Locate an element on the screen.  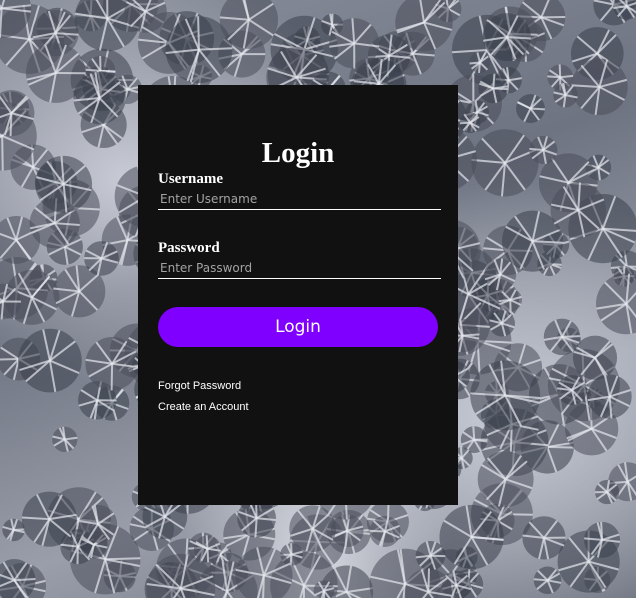
password-label: Password is located at coordinates (189, 248).